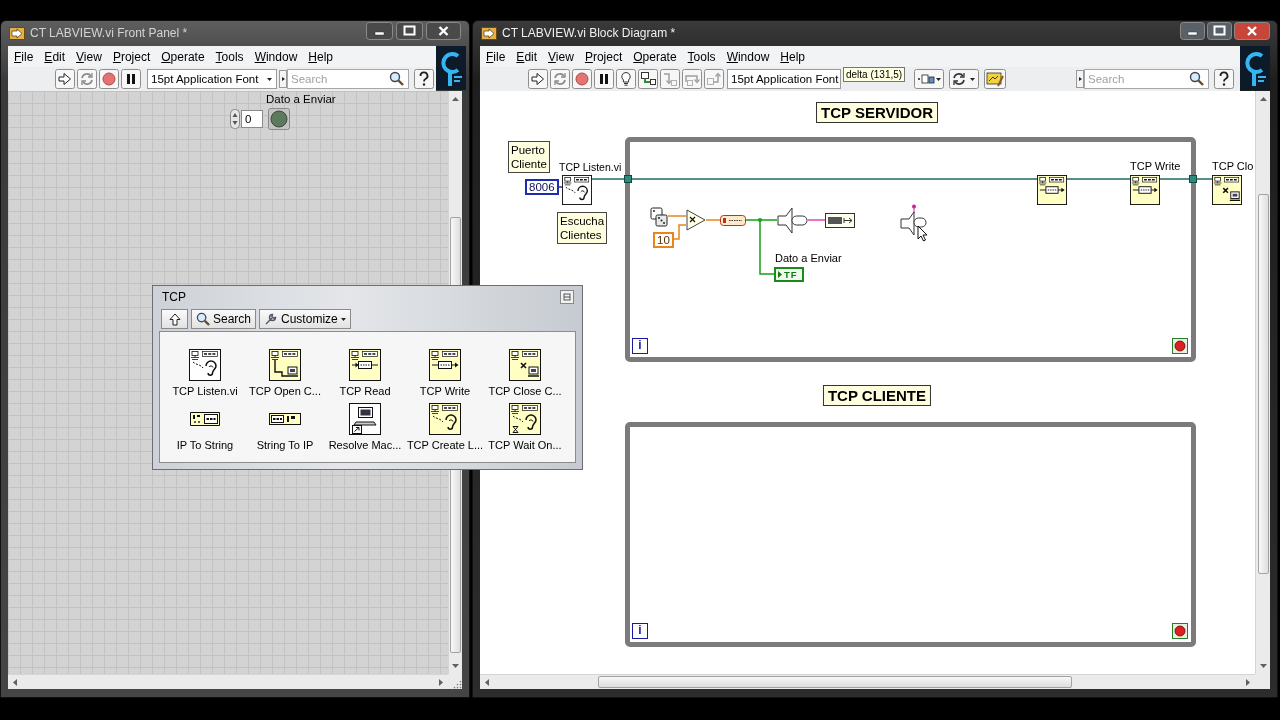  Describe the element at coordinates (874, 74) in the screenshot. I see `tooltip: delta (131,5)` at that location.